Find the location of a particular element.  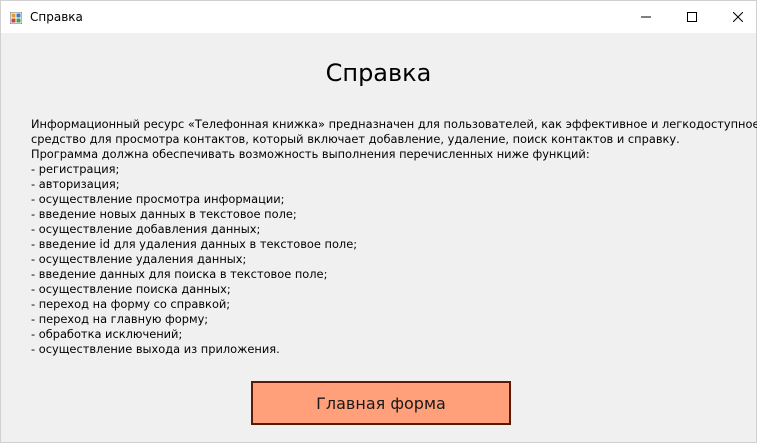

page-title: Справка is located at coordinates (378, 73).